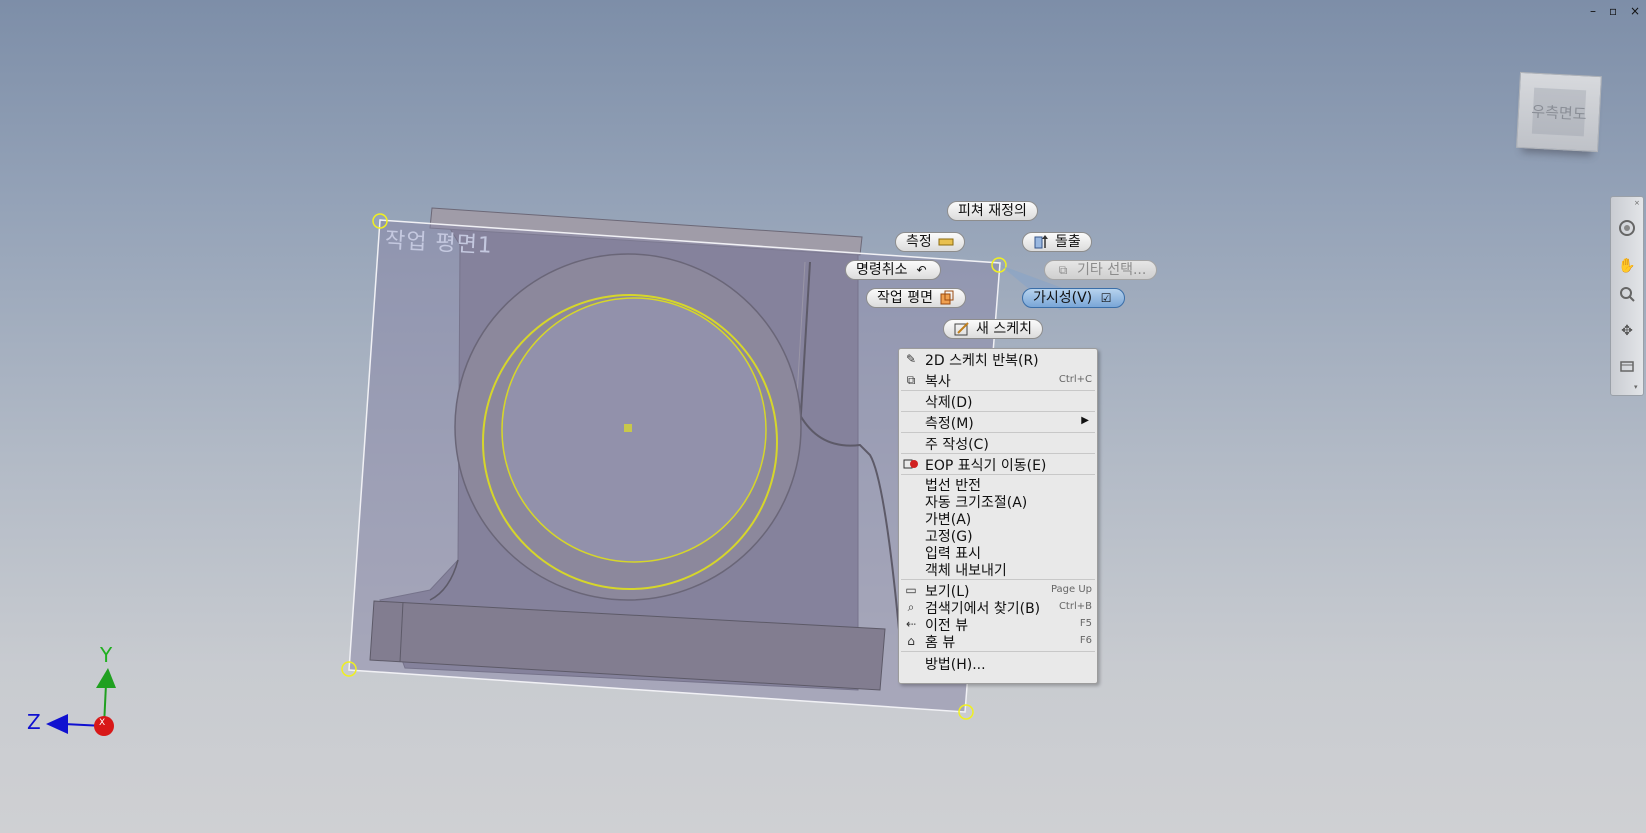 This screenshot has width=1646, height=833. Describe the element at coordinates (1063, 298) in the screenshot. I see `visibility-label: 가시성(V)` at that location.